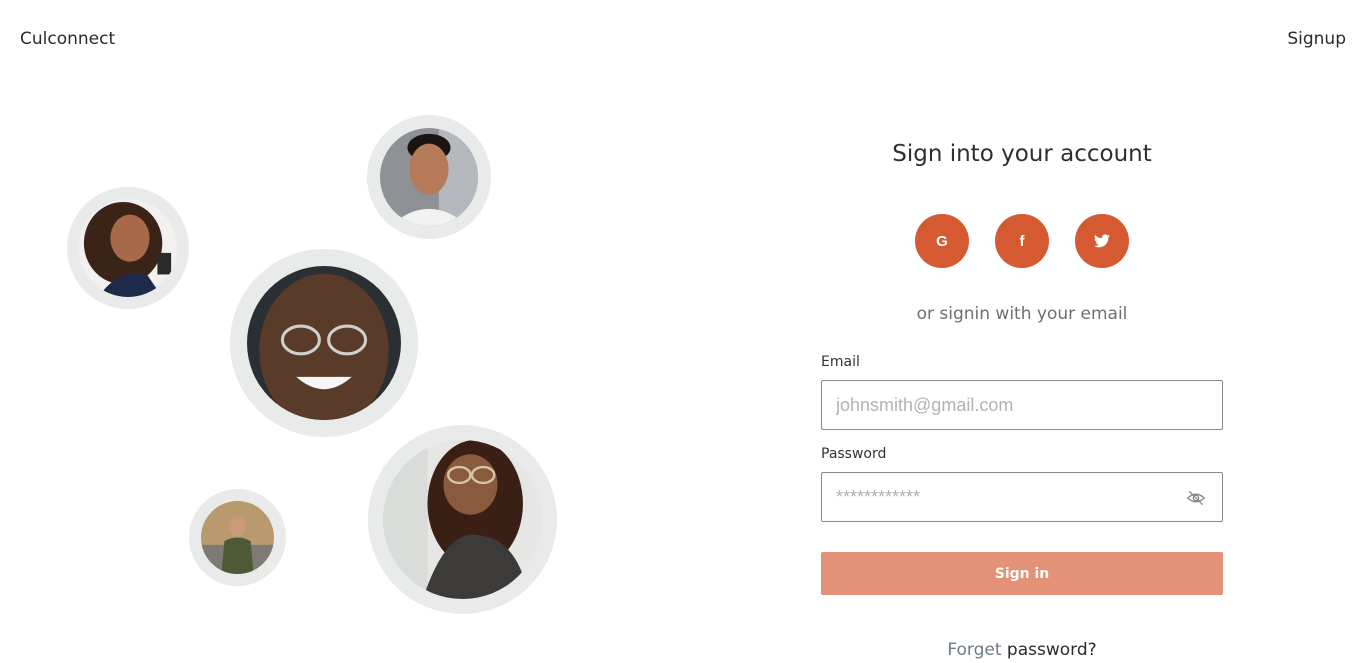 The width and height of the screenshot is (1366, 663). I want to click on avatar-man-smiling, so click(429, 177).